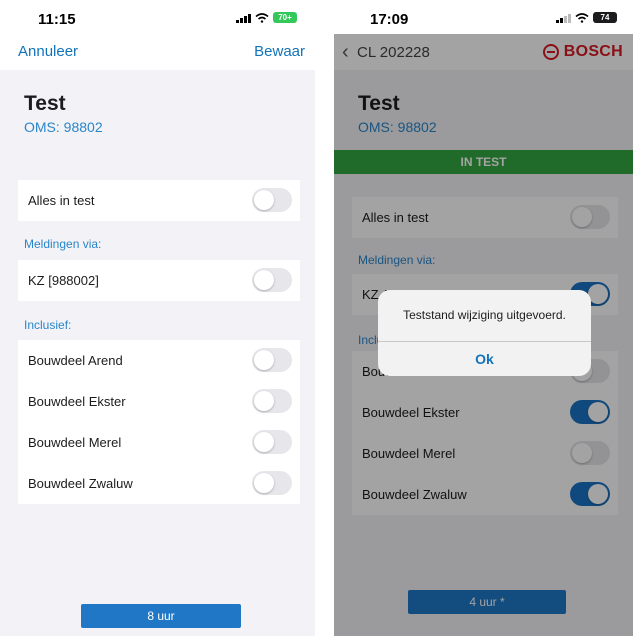 Image resolution: width=633 pixels, height=636 pixels. I want to click on row-label: Bouwdeel Zwaluw, so click(80, 483).